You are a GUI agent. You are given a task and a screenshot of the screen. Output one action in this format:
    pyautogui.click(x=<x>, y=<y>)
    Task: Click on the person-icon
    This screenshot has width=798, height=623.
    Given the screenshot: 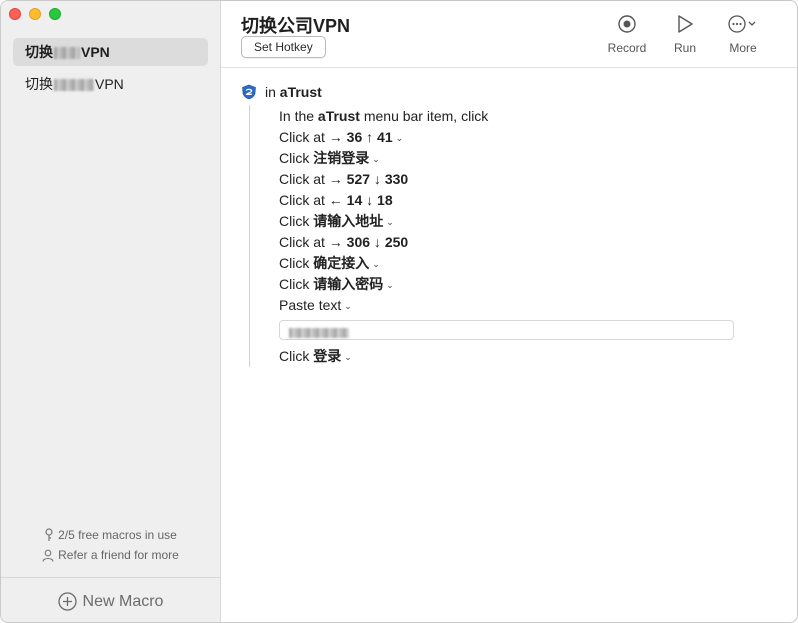 What is the action you would take?
    pyautogui.click(x=48, y=555)
    